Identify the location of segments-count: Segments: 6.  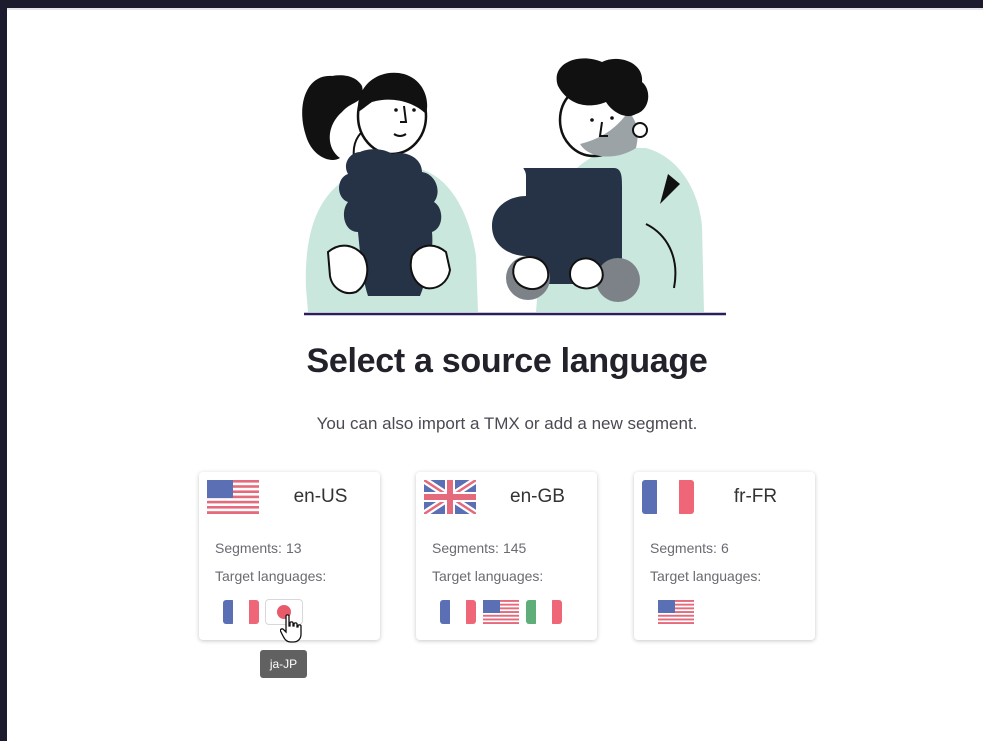
(689, 548).